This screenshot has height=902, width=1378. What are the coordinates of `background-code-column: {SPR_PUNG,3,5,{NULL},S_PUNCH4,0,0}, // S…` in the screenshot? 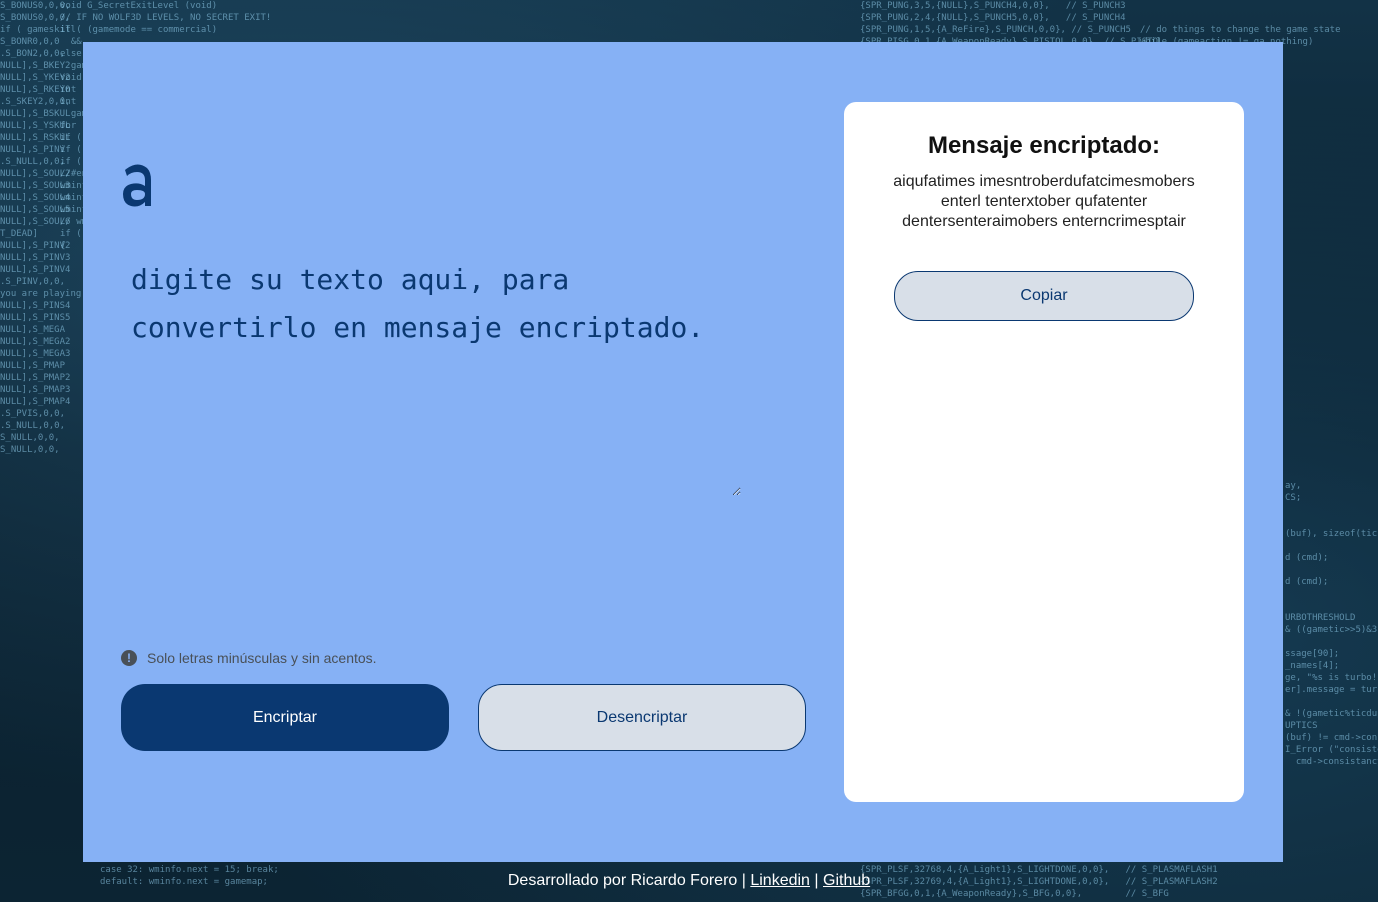 It's located at (1011, 24).